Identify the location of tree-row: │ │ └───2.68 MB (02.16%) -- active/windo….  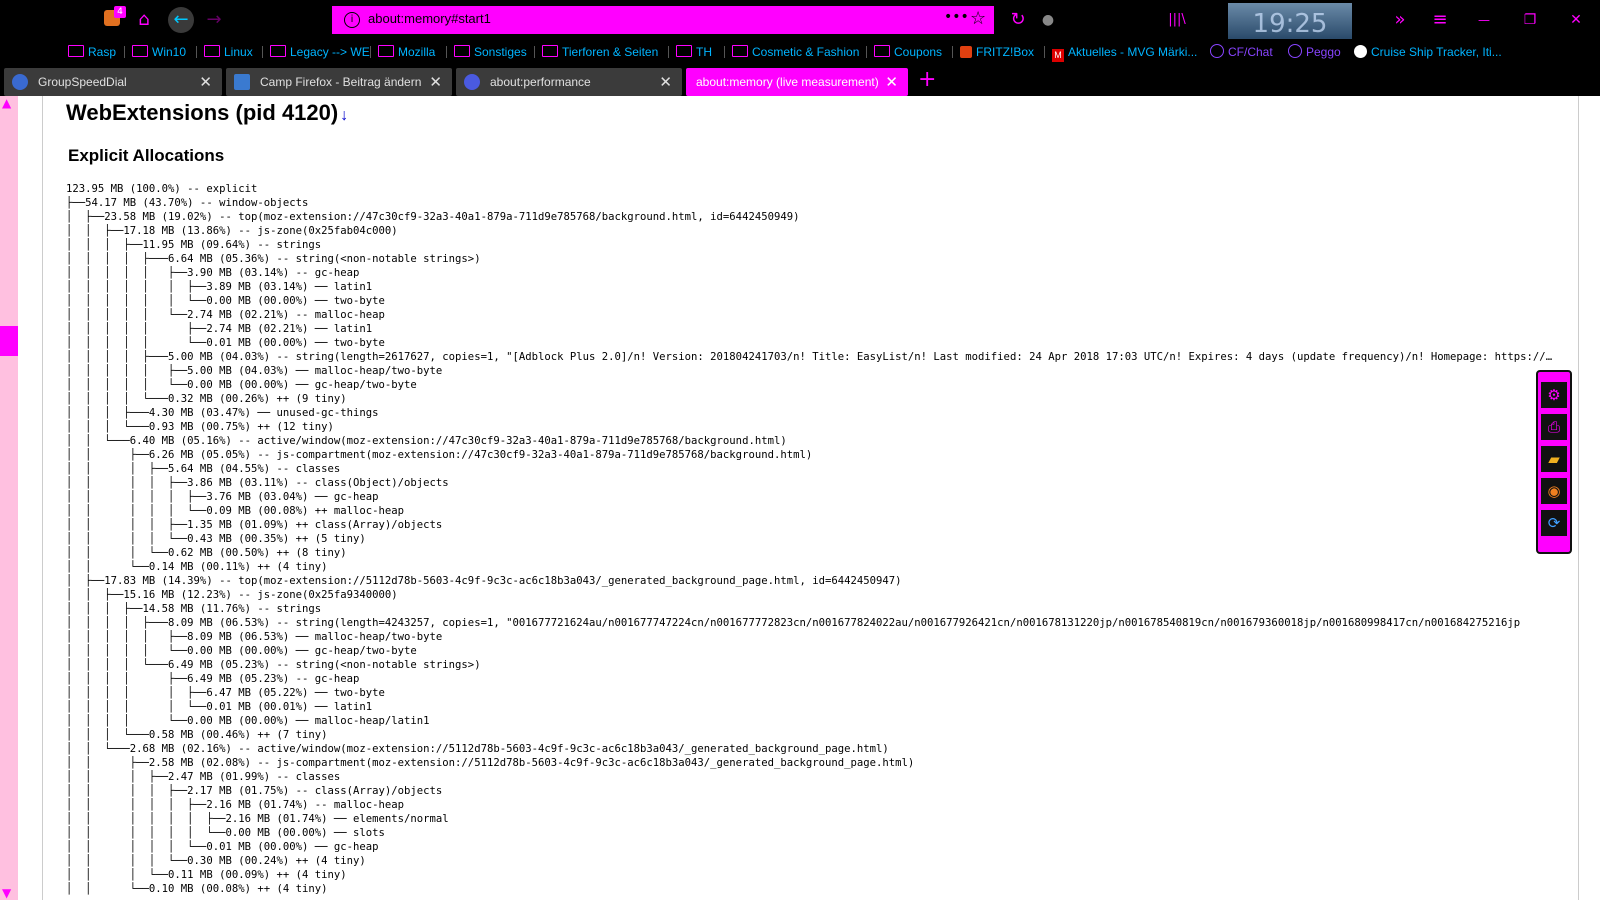
(811, 749).